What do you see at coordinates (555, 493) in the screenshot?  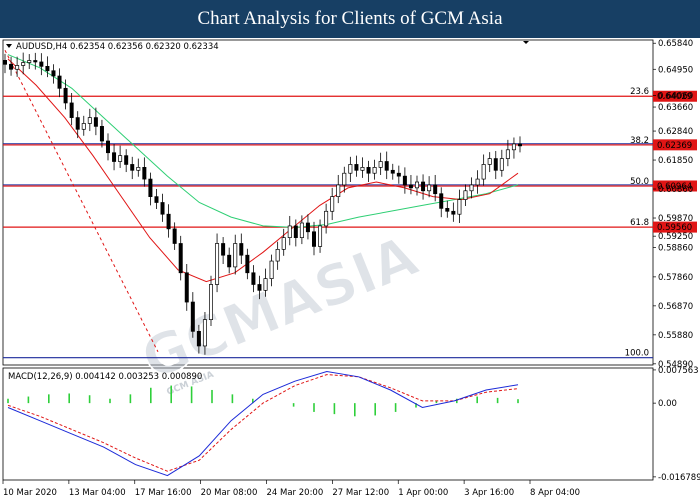 I see `x-tick-label: 8 Apr 04:00` at bounding box center [555, 493].